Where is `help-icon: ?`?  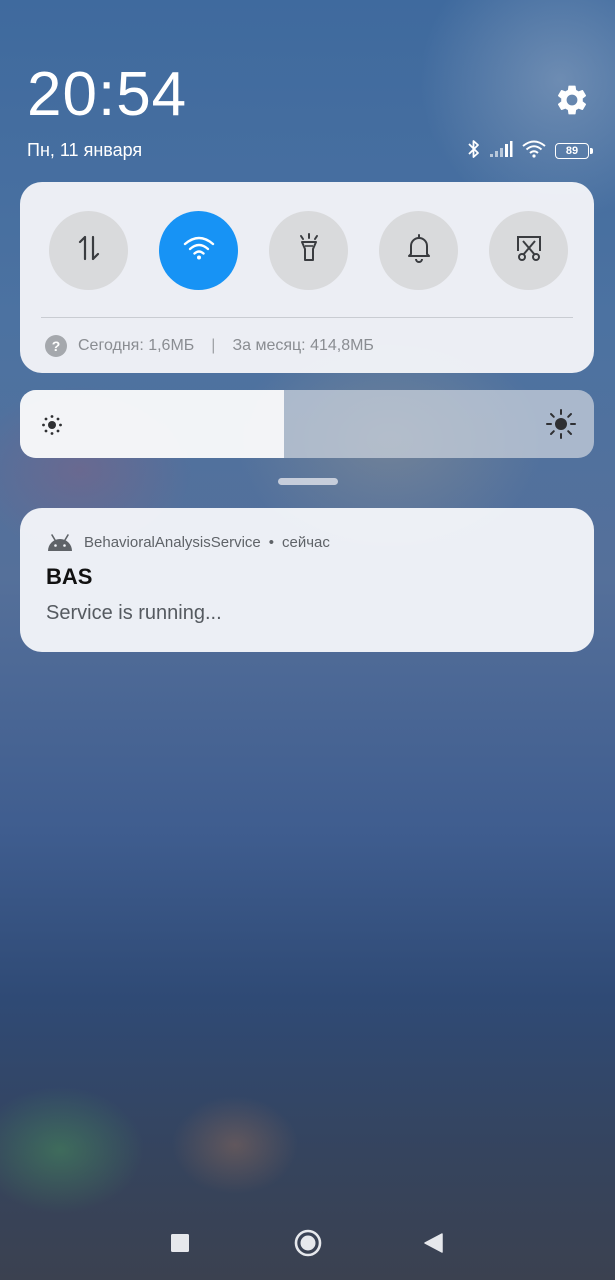 help-icon: ? is located at coordinates (56, 346).